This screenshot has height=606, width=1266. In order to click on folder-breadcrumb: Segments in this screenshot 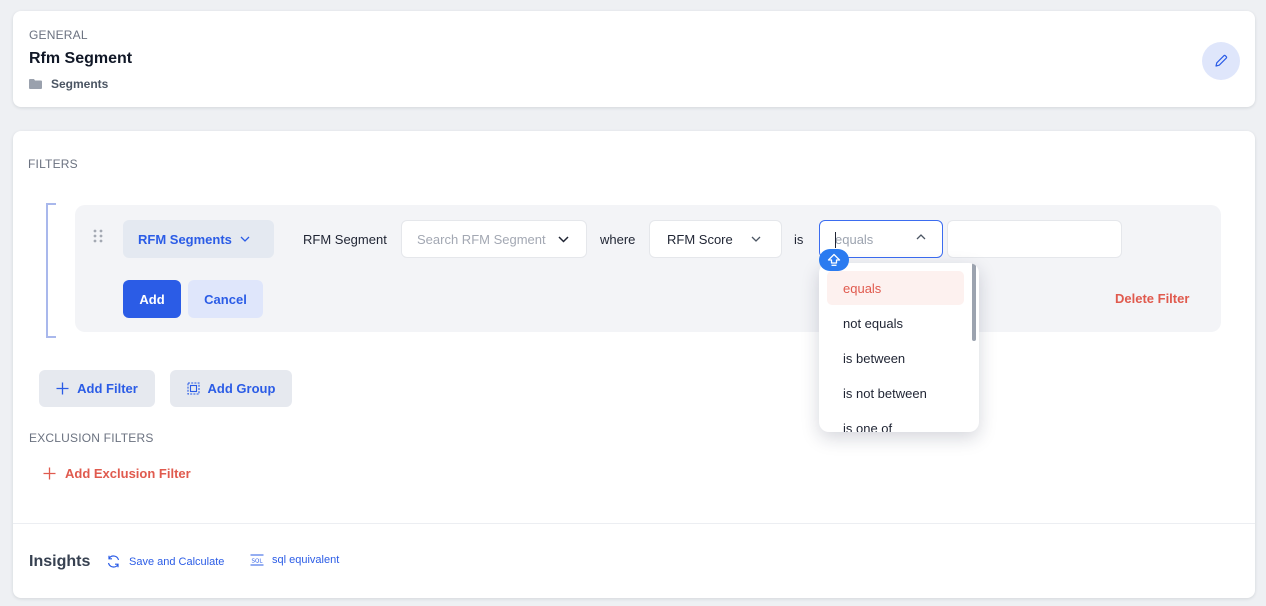, I will do `click(68, 84)`.